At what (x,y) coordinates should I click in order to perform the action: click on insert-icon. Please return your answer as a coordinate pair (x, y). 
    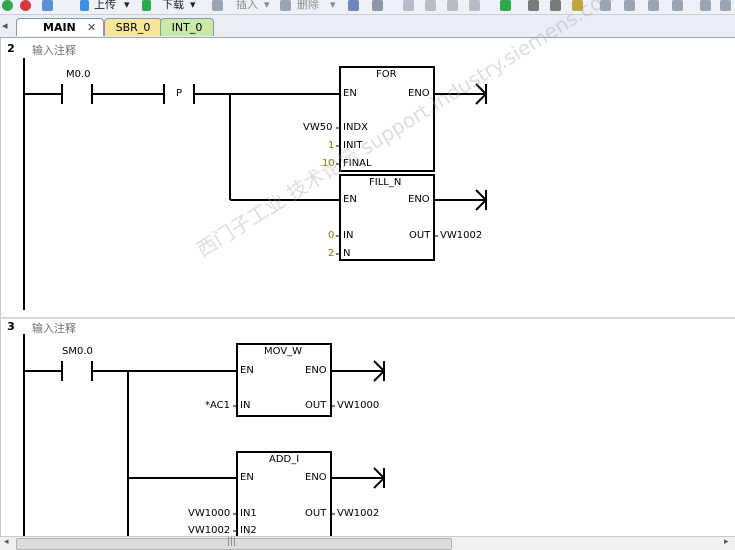
    Looking at the image, I should click on (217, 5).